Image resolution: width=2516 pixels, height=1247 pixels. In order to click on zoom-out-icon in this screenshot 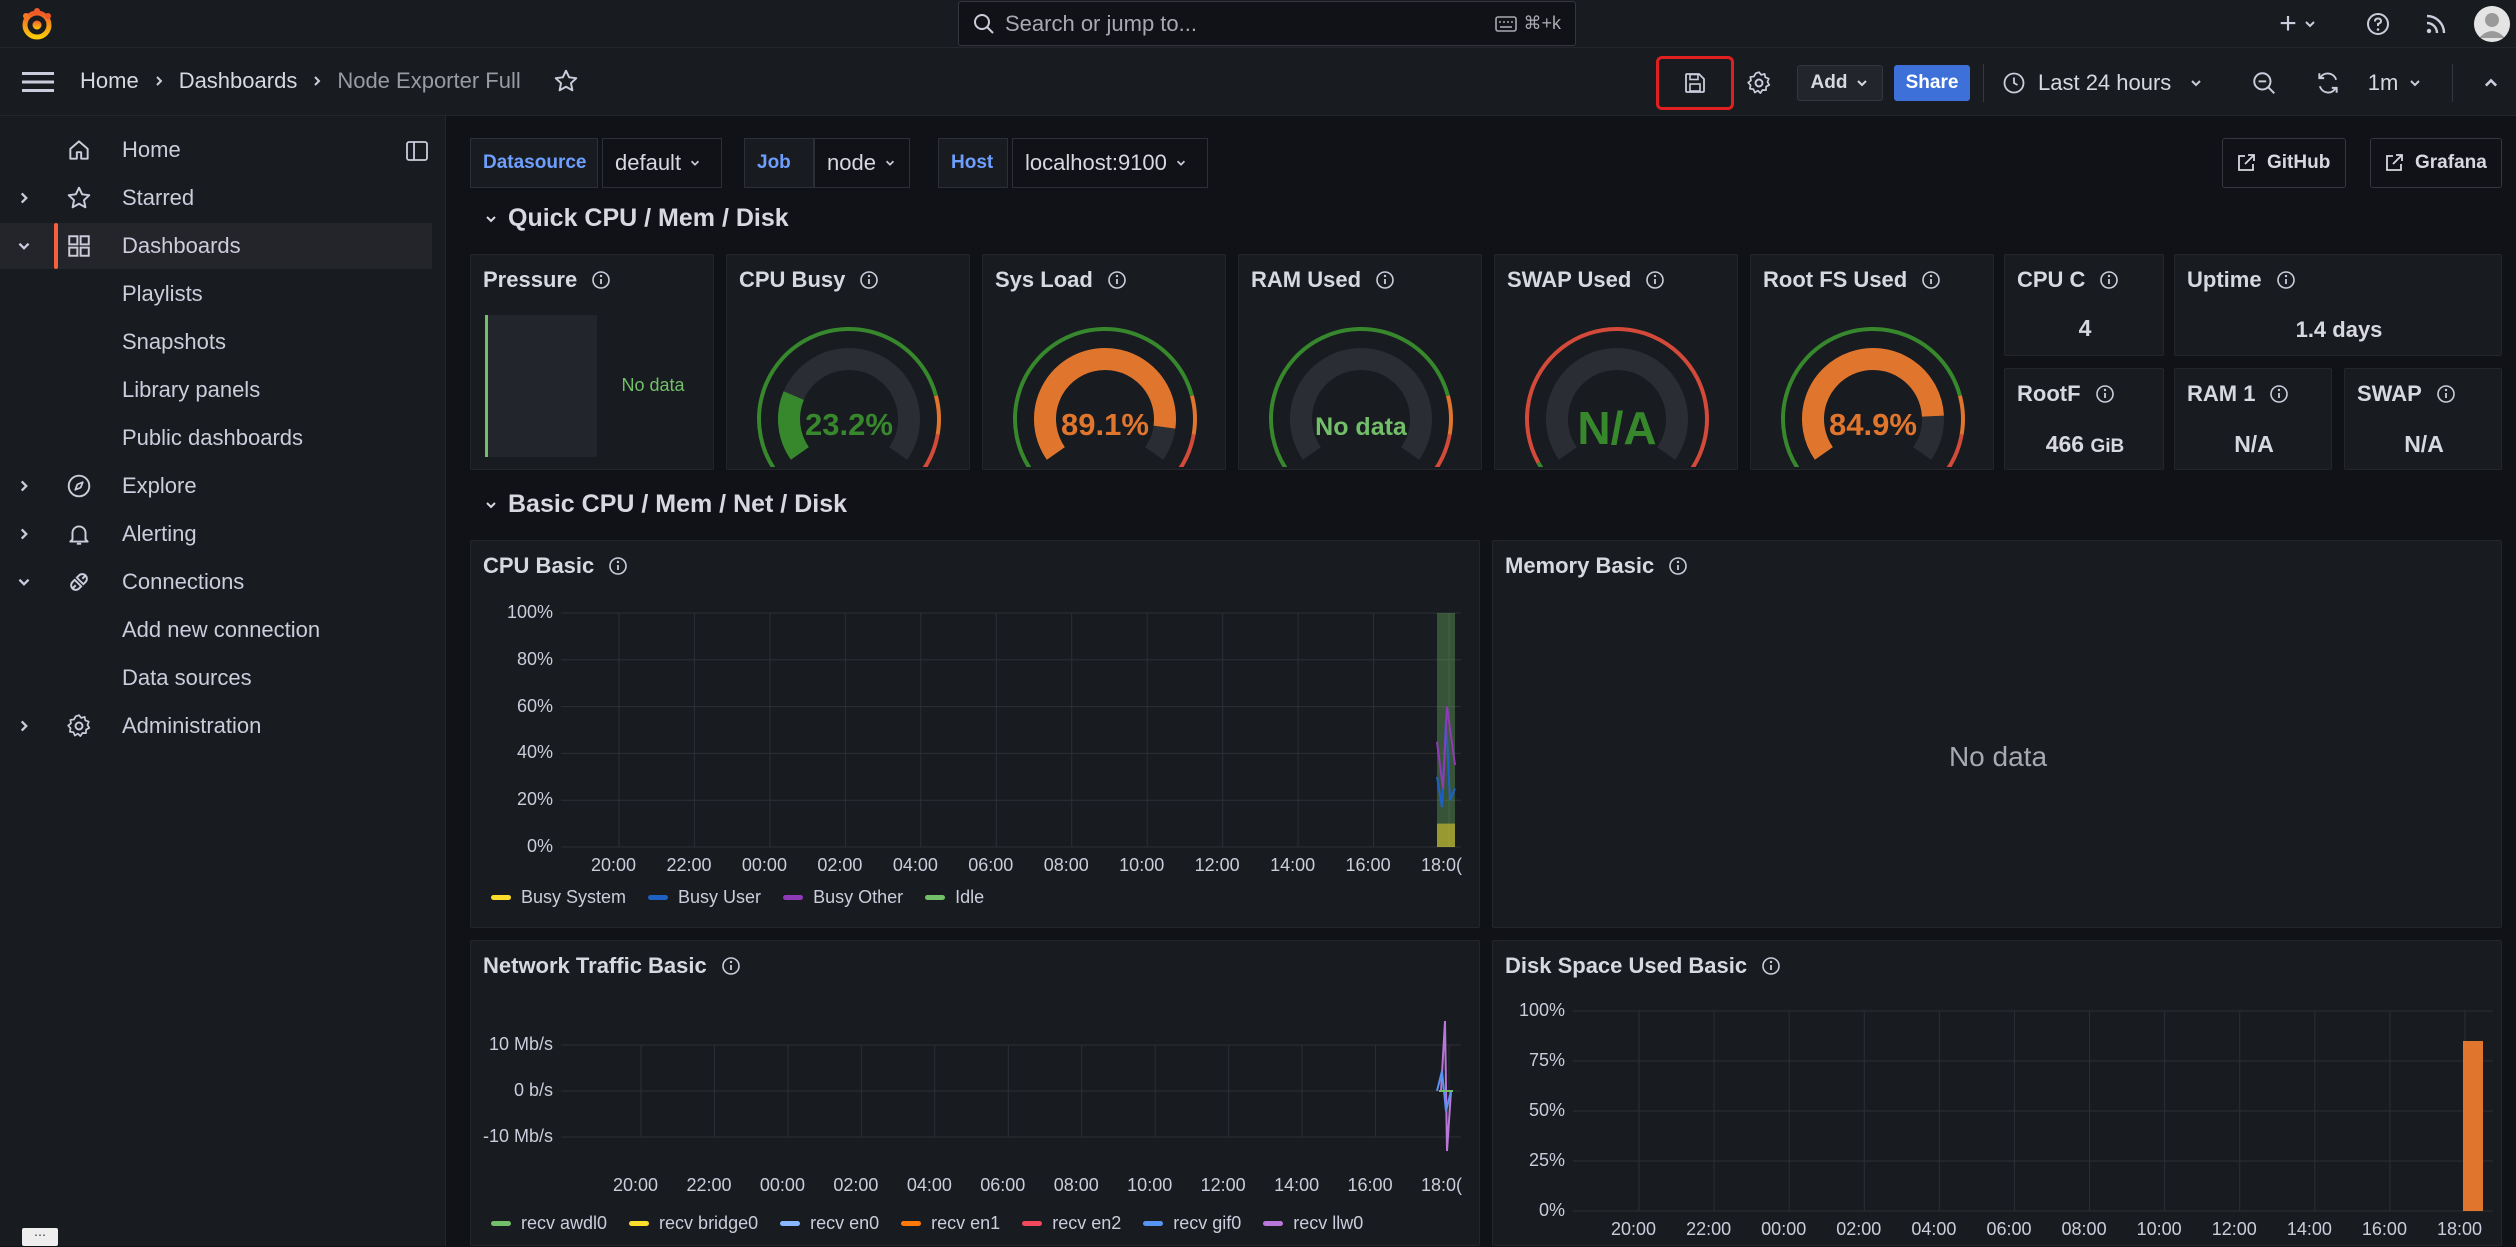, I will do `click(2264, 83)`.